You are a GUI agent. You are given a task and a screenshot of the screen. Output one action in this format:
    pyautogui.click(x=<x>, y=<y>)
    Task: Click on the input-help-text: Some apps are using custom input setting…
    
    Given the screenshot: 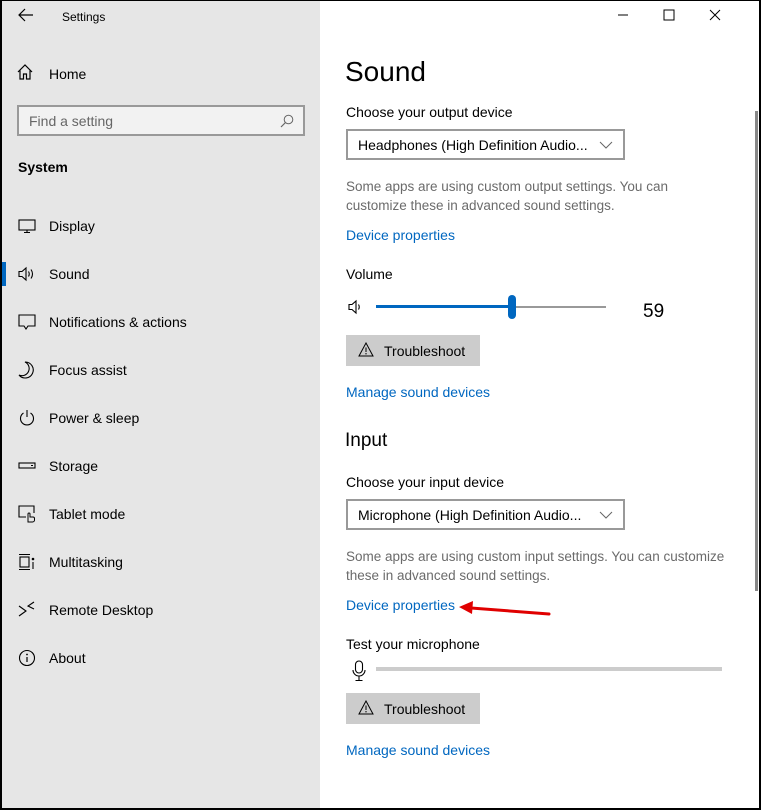 What is the action you would take?
    pyautogui.click(x=535, y=566)
    